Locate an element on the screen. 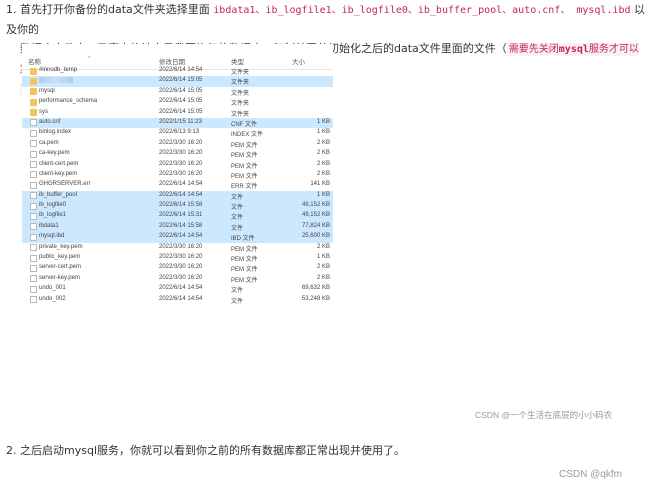  file-name: public_key.pem is located at coordinates (60, 257).